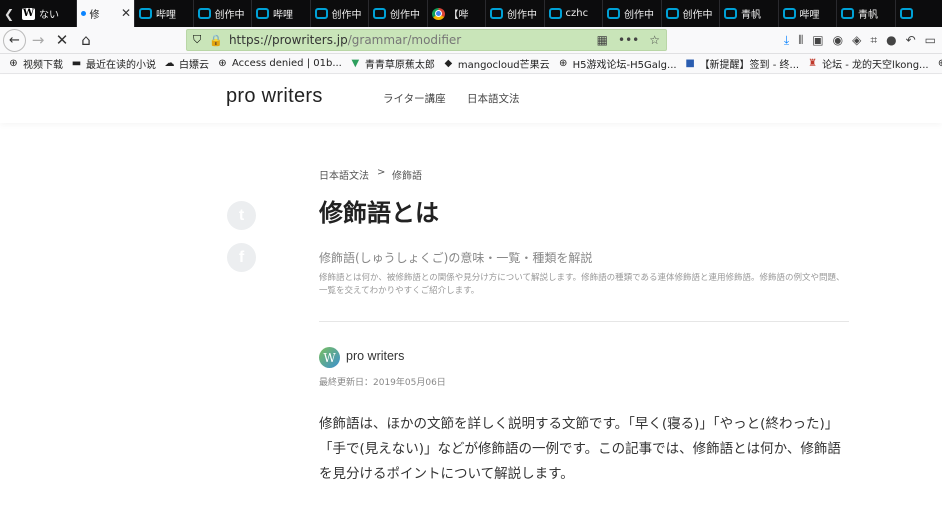 The width and height of the screenshot is (942, 530). I want to click on bookmark-item: ☁ 白嫖云, so click(187, 63).